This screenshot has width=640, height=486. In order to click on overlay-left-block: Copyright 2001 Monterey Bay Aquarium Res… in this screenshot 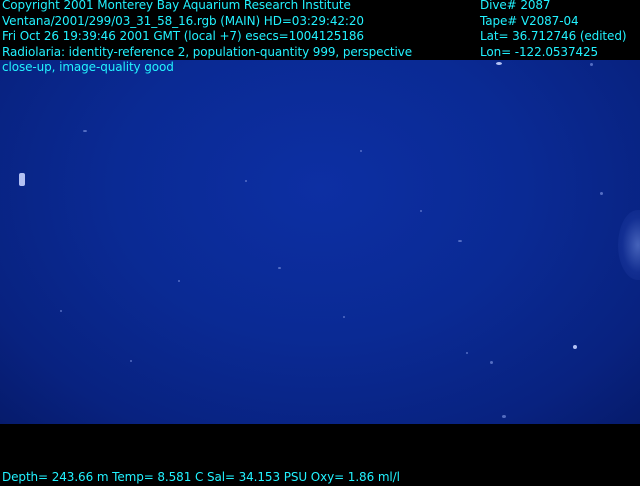, I will do `click(207, 38)`.